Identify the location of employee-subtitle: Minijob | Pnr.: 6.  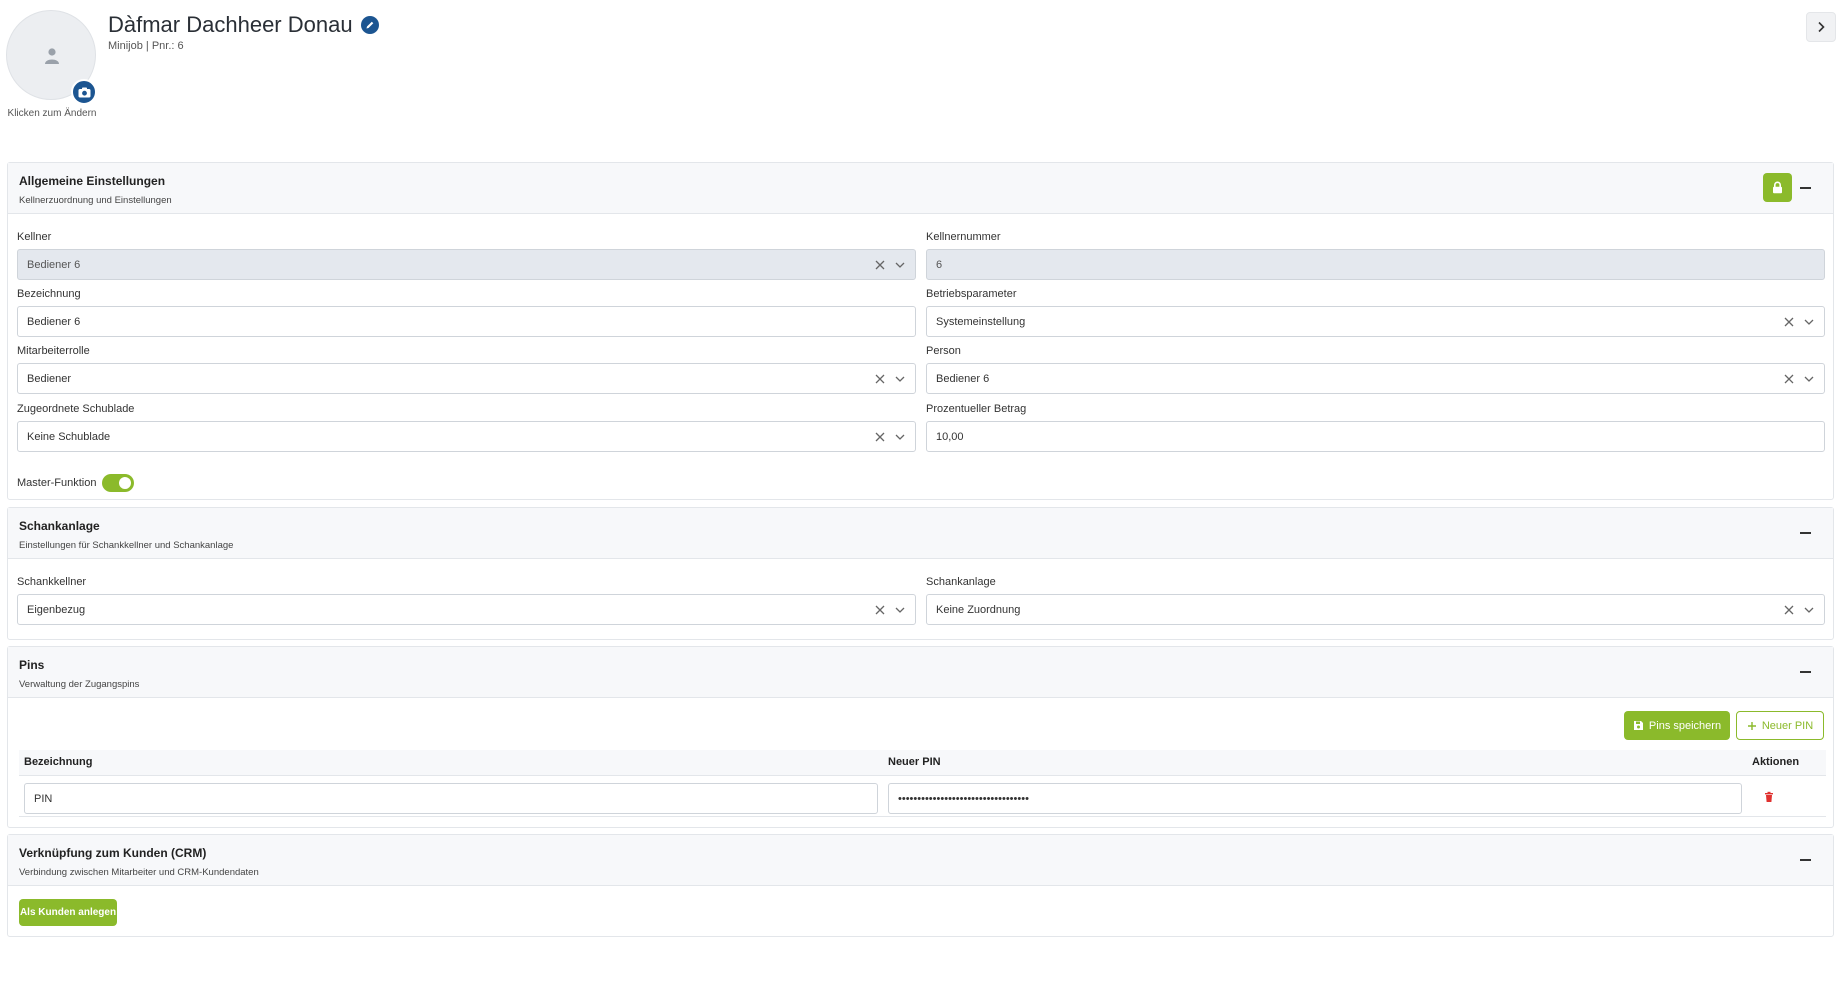
(146, 46).